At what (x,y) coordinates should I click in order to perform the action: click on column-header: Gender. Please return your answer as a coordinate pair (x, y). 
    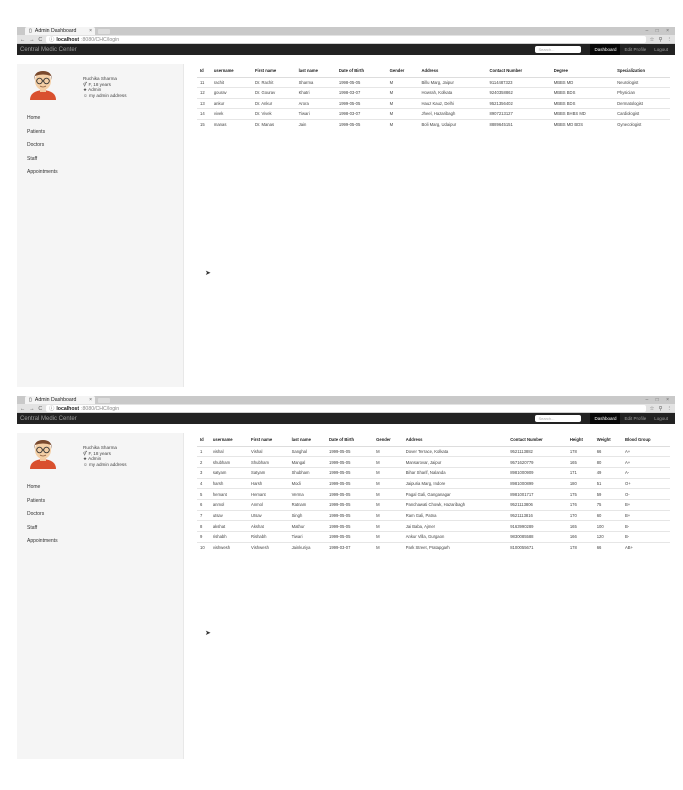
    Looking at the image, I should click on (388, 440).